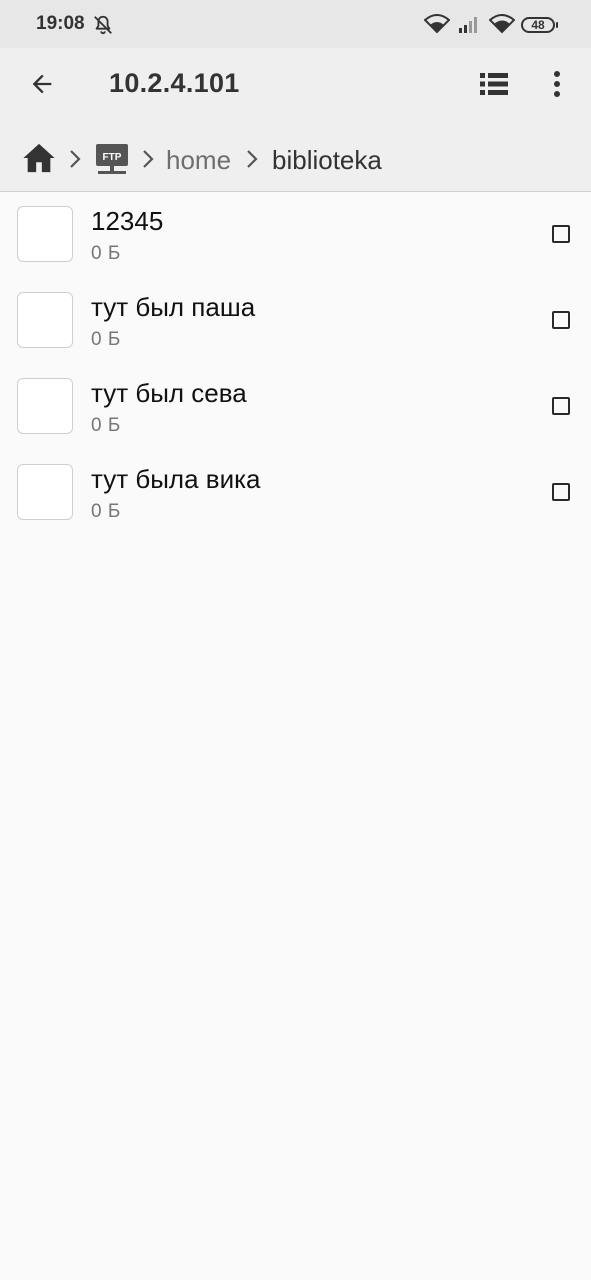  I want to click on ftp-server-icon: FTP, so click(112, 159).